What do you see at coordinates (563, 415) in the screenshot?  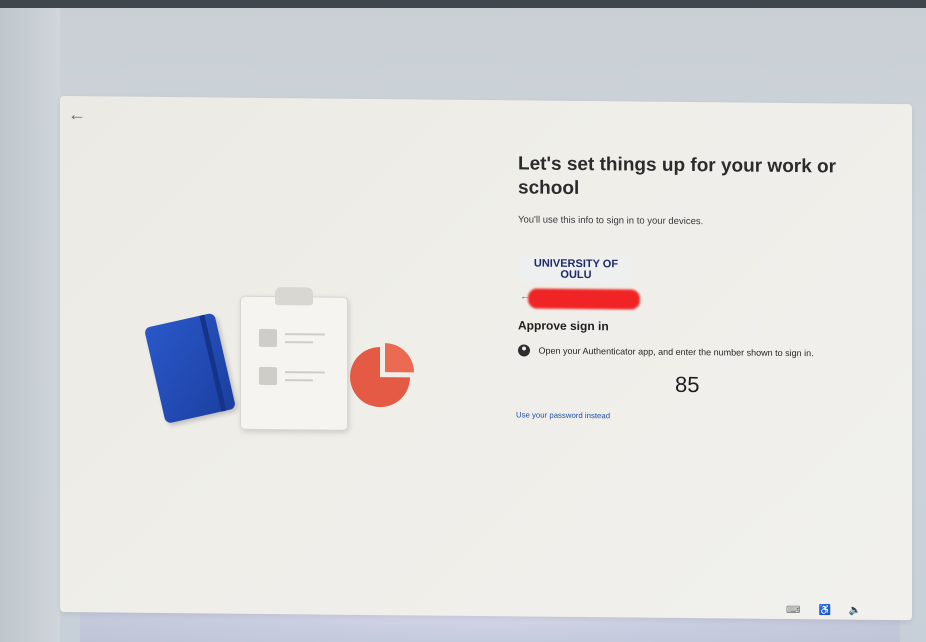 I see `use-password-link: Use your password instead` at bounding box center [563, 415].